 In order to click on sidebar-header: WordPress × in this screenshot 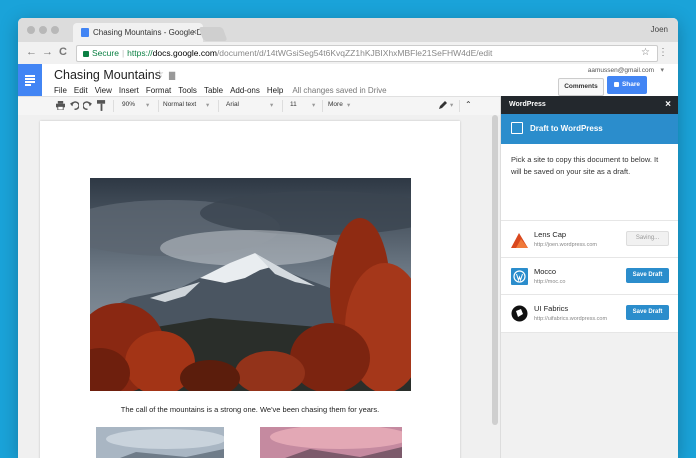, I will do `click(589, 105)`.